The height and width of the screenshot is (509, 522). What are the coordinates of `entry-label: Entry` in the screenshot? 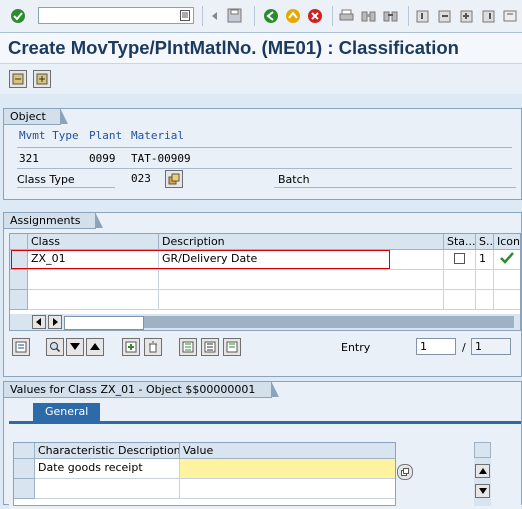 It's located at (356, 347).